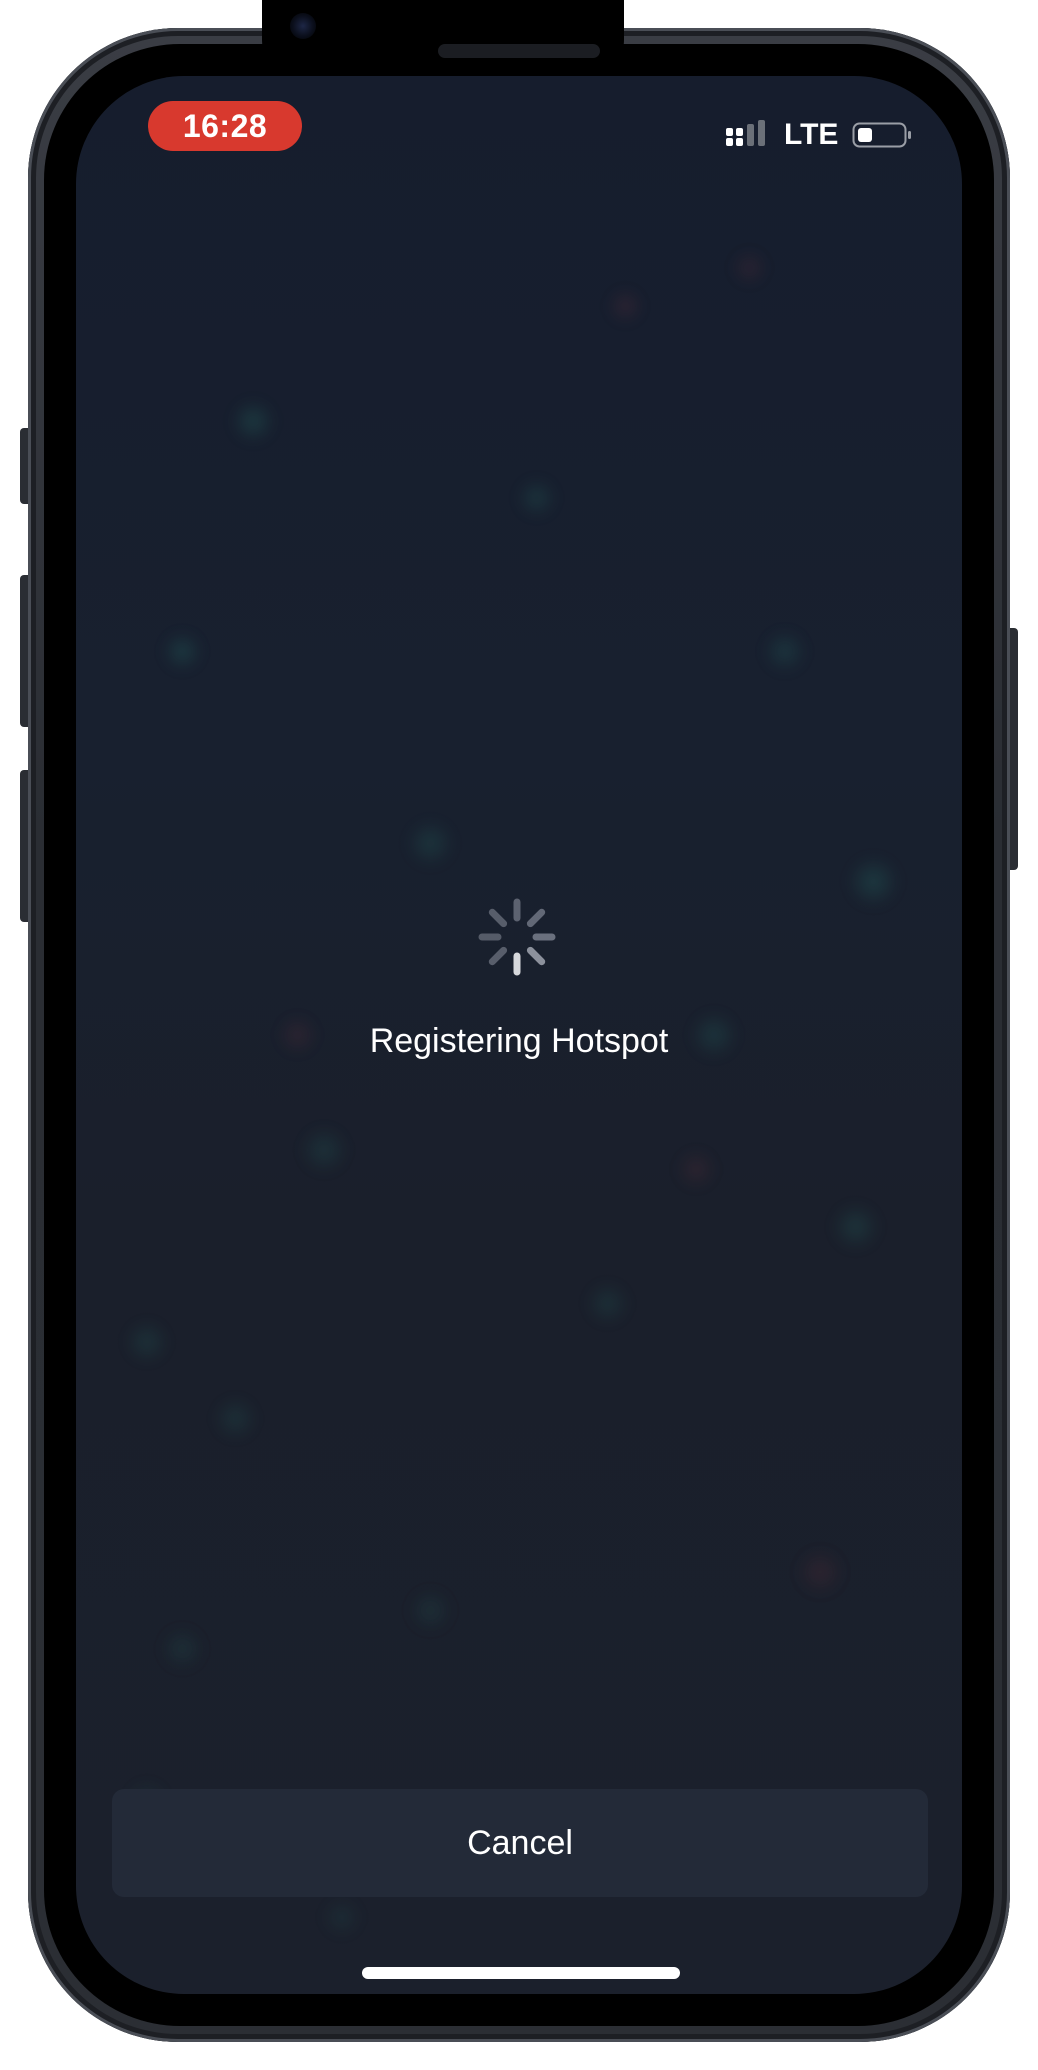 The height and width of the screenshot is (2070, 1038). I want to click on status-indicators: LTE, so click(818, 135).